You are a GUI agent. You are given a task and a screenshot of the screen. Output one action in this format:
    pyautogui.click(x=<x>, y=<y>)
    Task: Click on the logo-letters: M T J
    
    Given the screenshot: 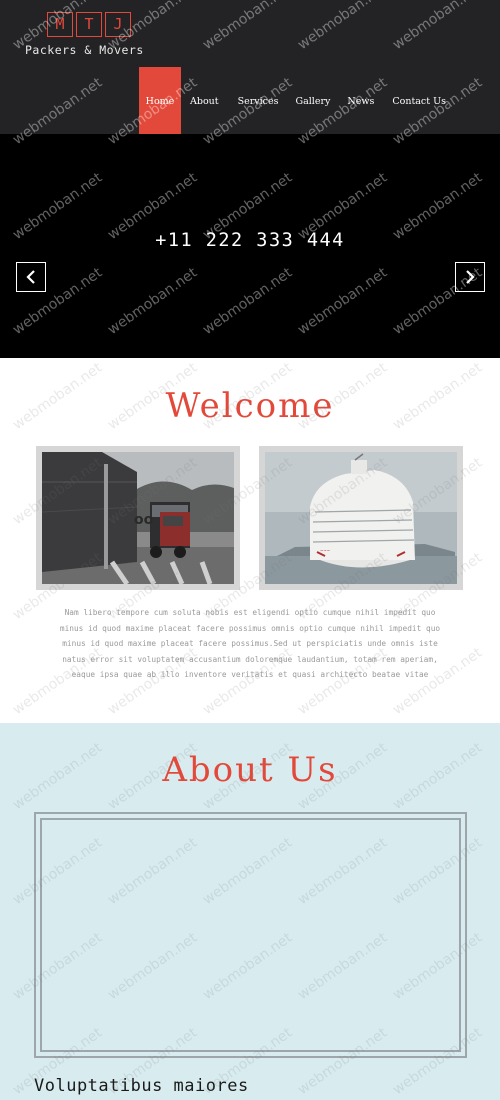 What is the action you would take?
    pyautogui.click(x=90, y=24)
    